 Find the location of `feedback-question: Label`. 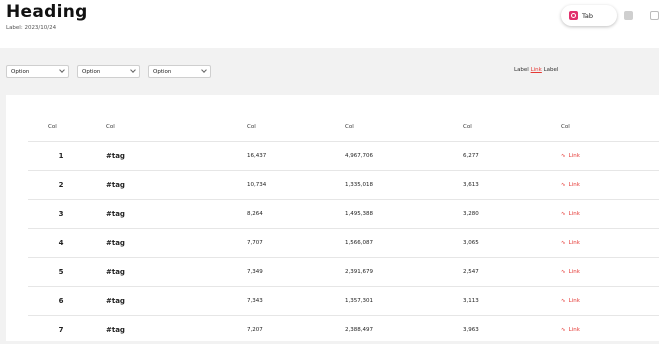

feedback-question: Label is located at coordinates (521, 70).